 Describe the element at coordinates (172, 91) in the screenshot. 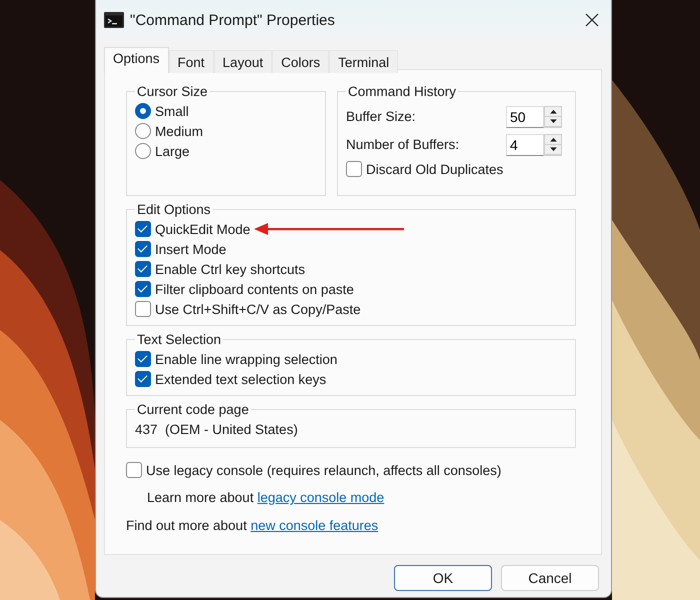

I see `group-title: Cursor Size` at that location.